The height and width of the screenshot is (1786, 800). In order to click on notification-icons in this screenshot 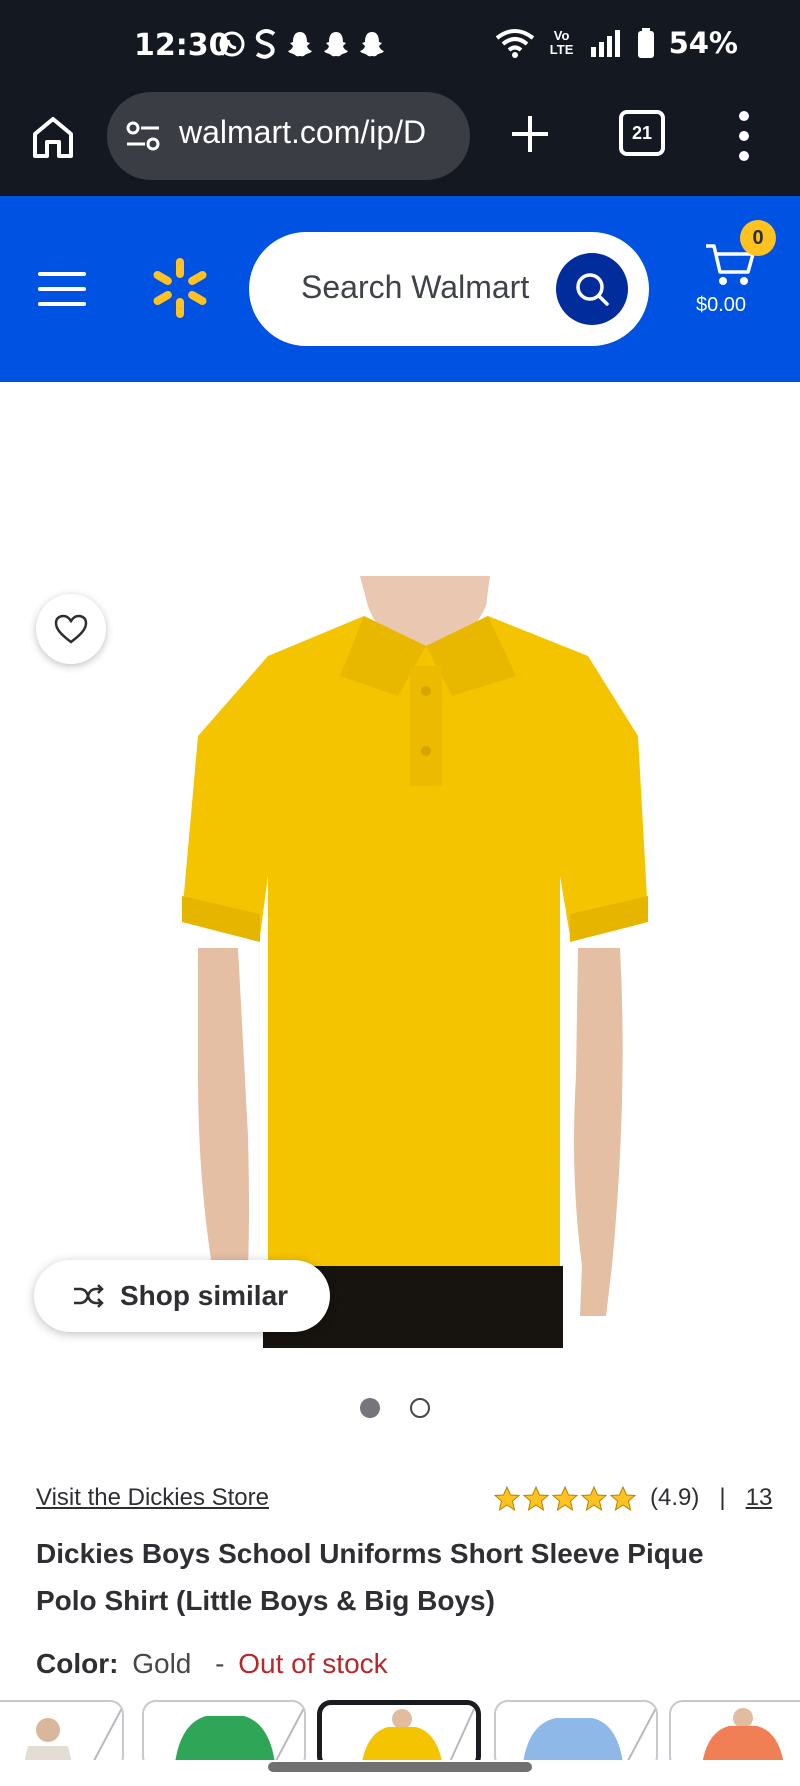, I will do `click(302, 44)`.